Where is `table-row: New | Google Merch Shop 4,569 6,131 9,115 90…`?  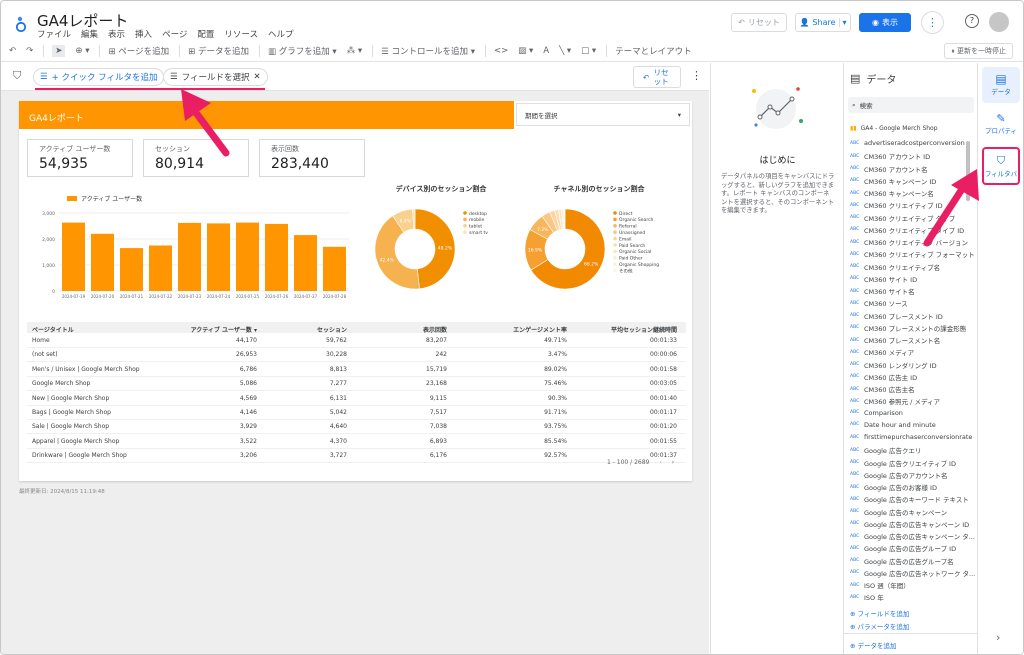
table-row: New | Google Merch Shop 4,569 6,131 9,115 90… is located at coordinates (356, 399).